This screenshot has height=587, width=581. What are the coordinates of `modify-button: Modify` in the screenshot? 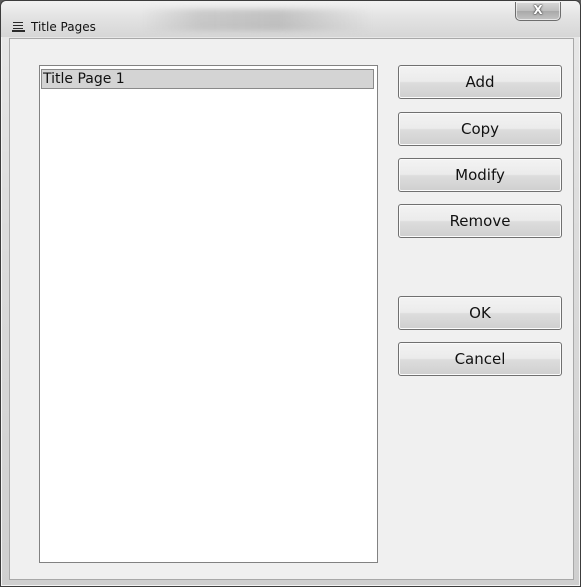 It's located at (480, 175).